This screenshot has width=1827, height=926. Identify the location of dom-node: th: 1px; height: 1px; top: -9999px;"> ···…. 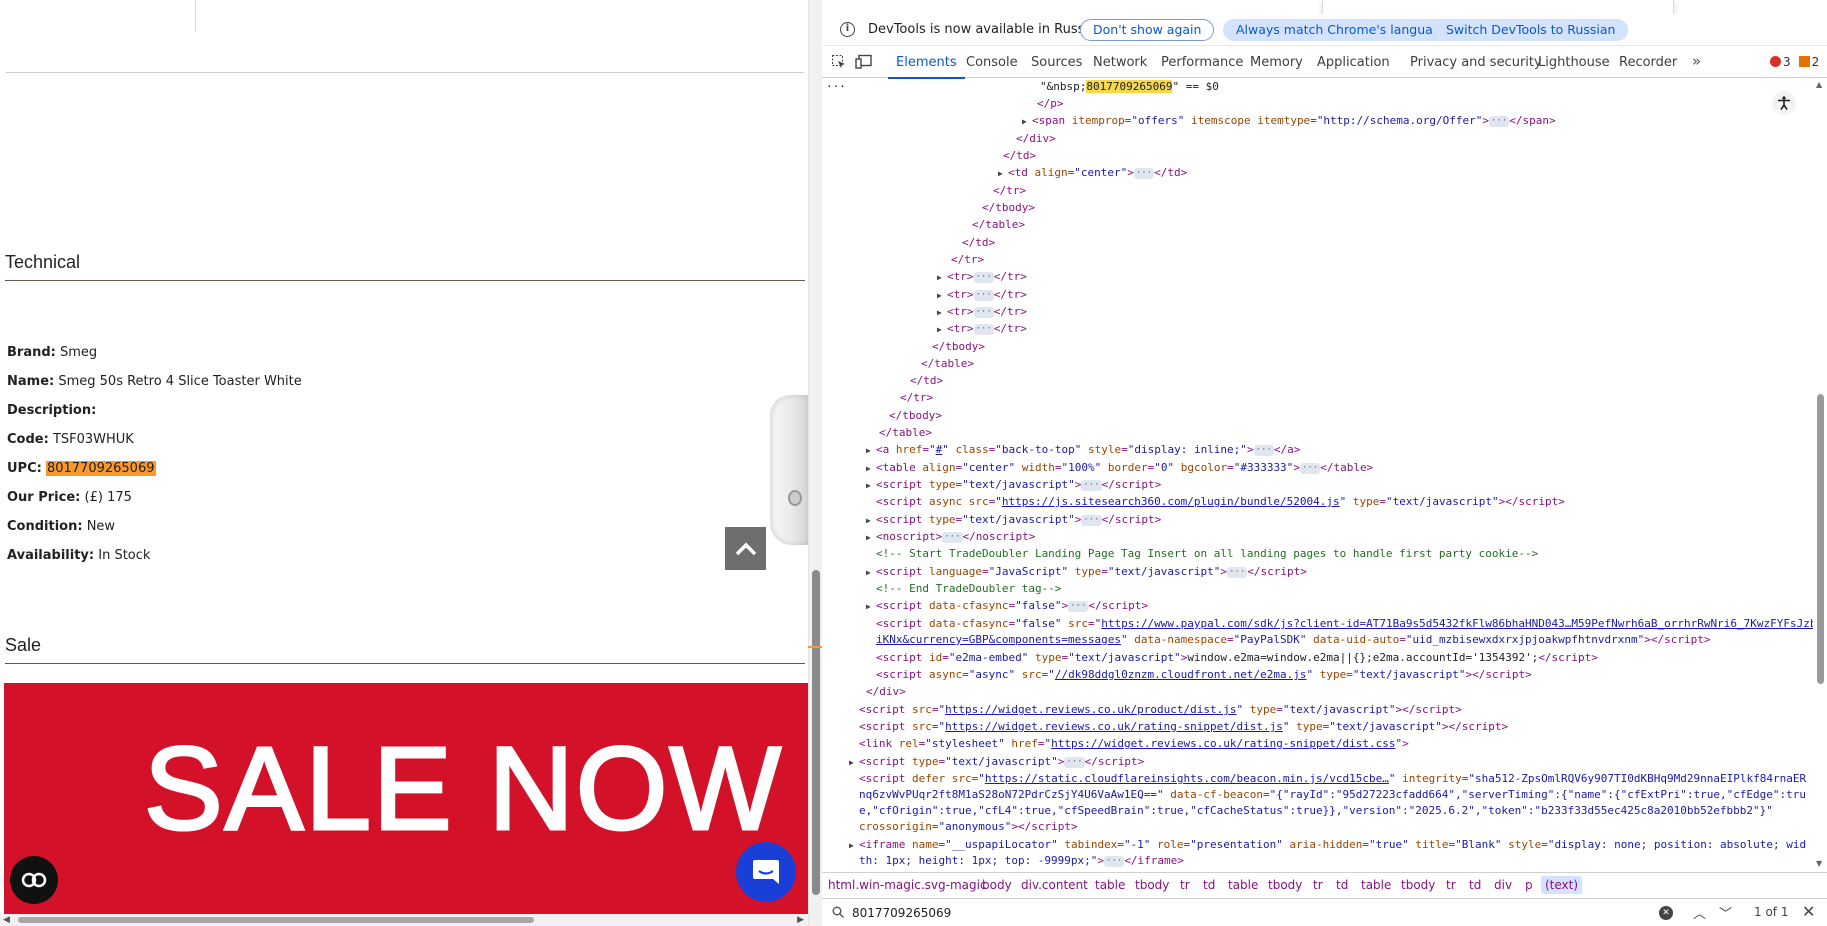
(1021, 860).